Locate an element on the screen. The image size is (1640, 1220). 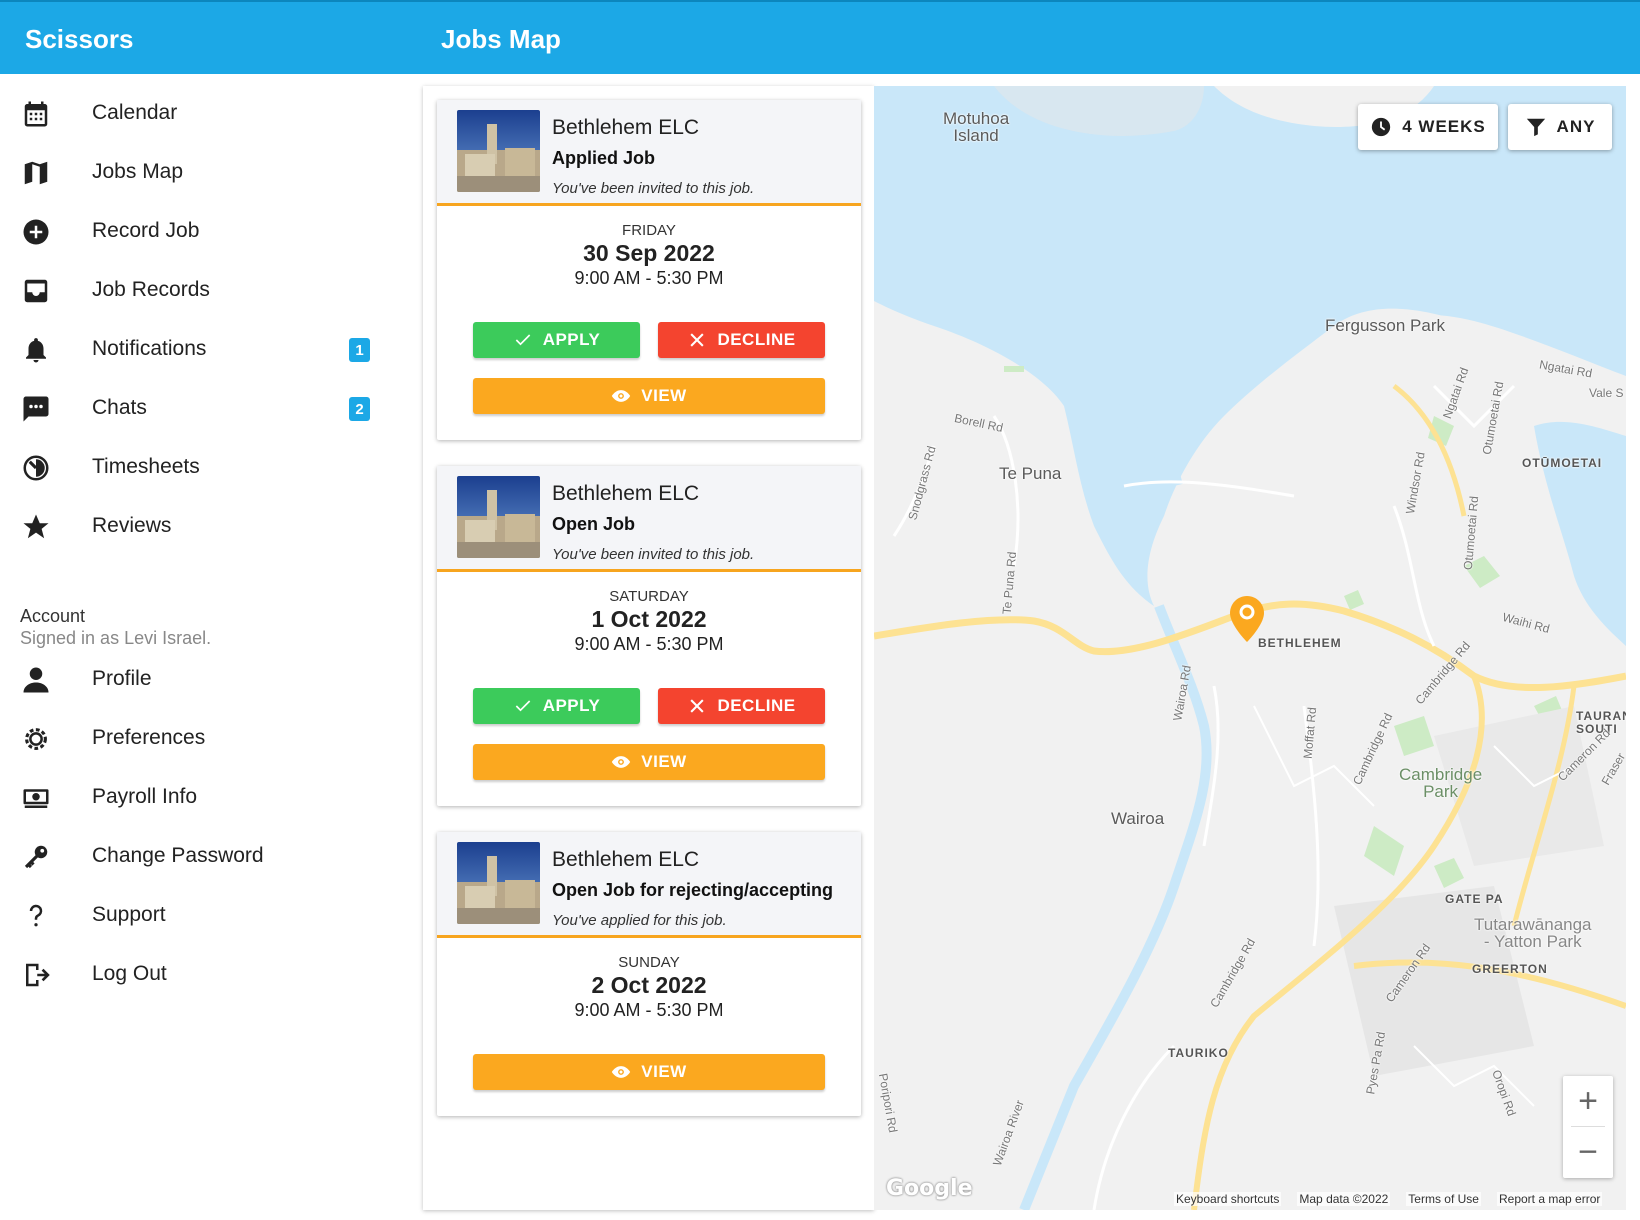
sidebar-item-preferences: Preferences is located at coordinates (195, 738).